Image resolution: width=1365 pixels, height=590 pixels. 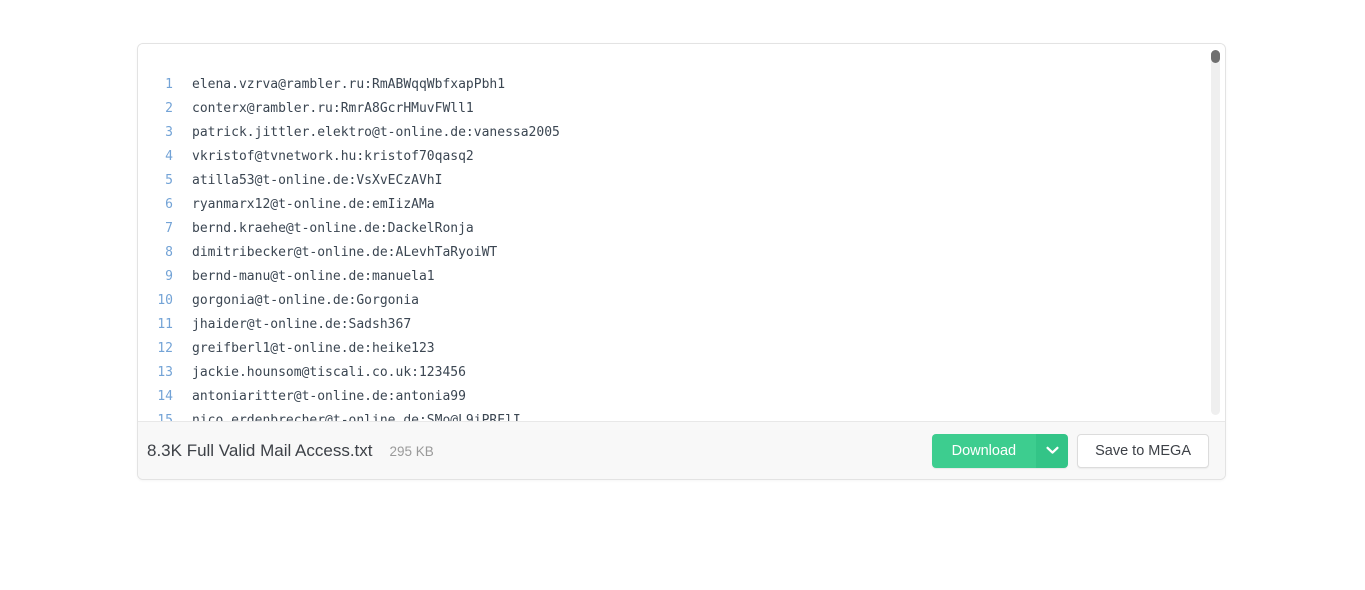 What do you see at coordinates (411, 451) in the screenshot?
I see `file-size: 295 KB` at bounding box center [411, 451].